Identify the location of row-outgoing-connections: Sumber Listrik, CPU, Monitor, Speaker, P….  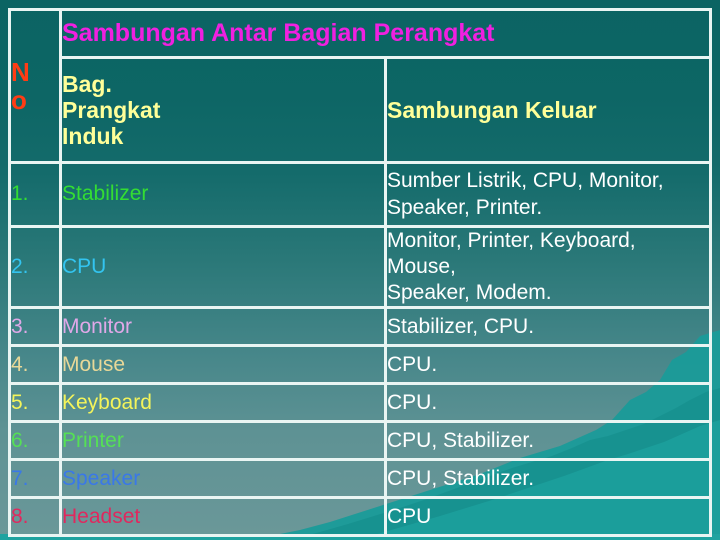
(548, 194).